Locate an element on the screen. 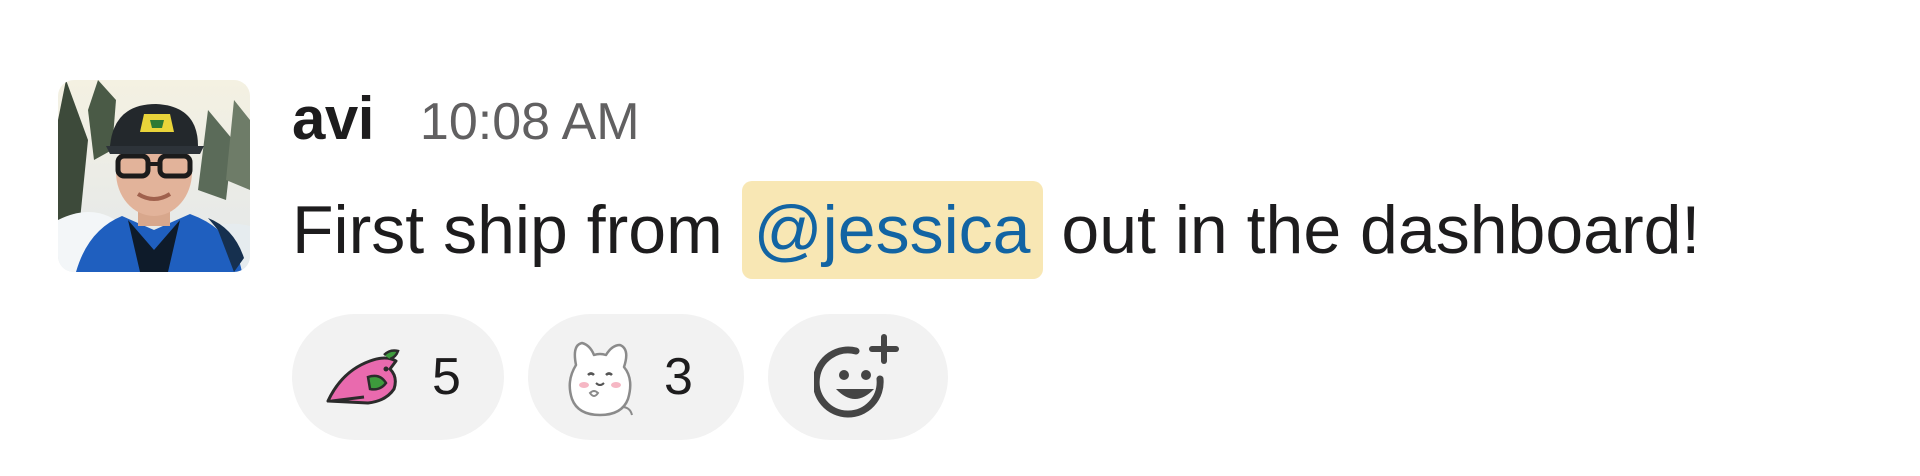  reaction-count: 3 is located at coordinates (678, 377).